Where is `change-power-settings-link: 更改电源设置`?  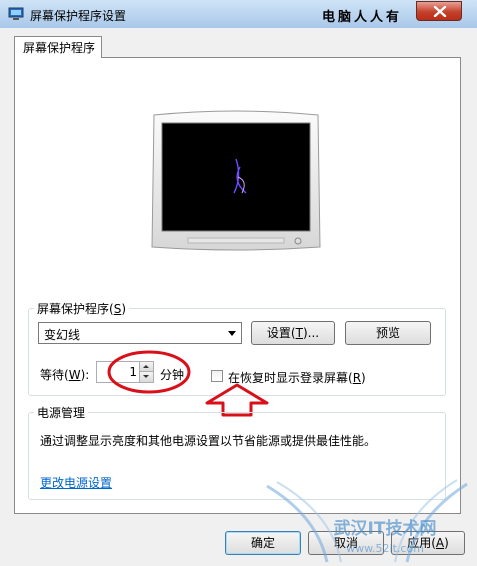
change-power-settings-link: 更改电源设置 is located at coordinates (76, 482).